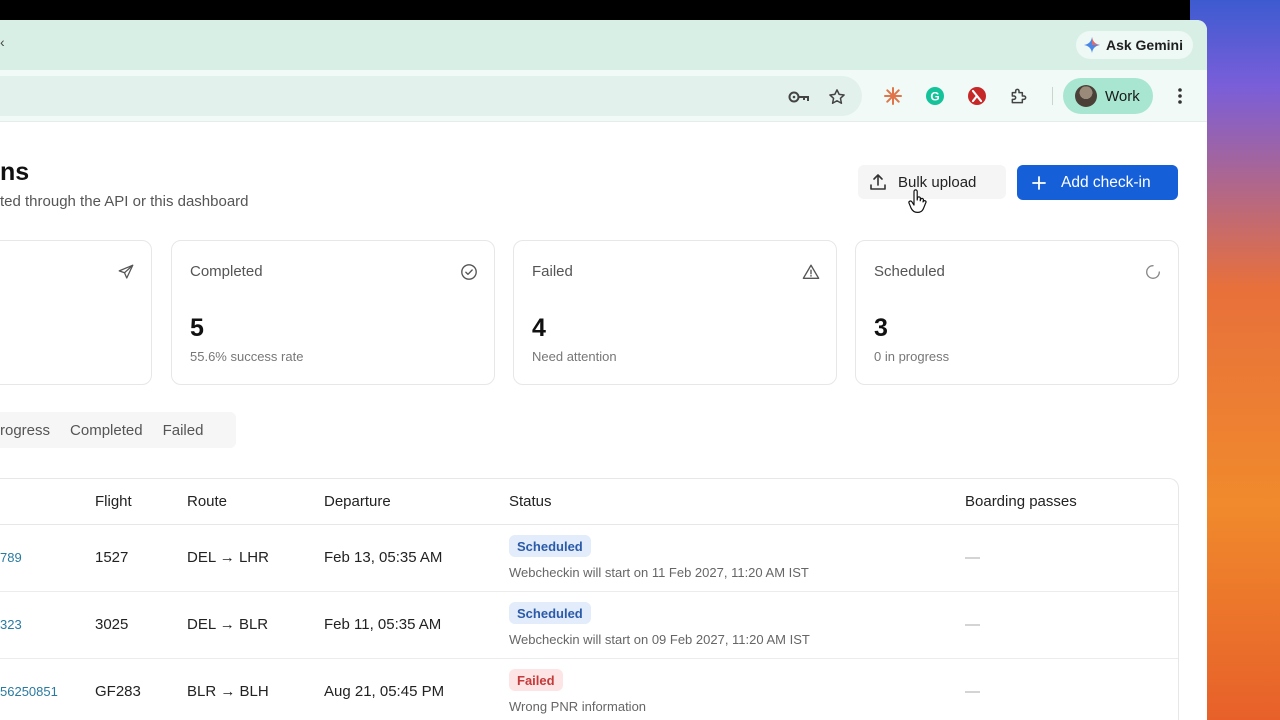  I want to click on departure-cell: Feb 13, 05:35 AM, so click(383, 557).